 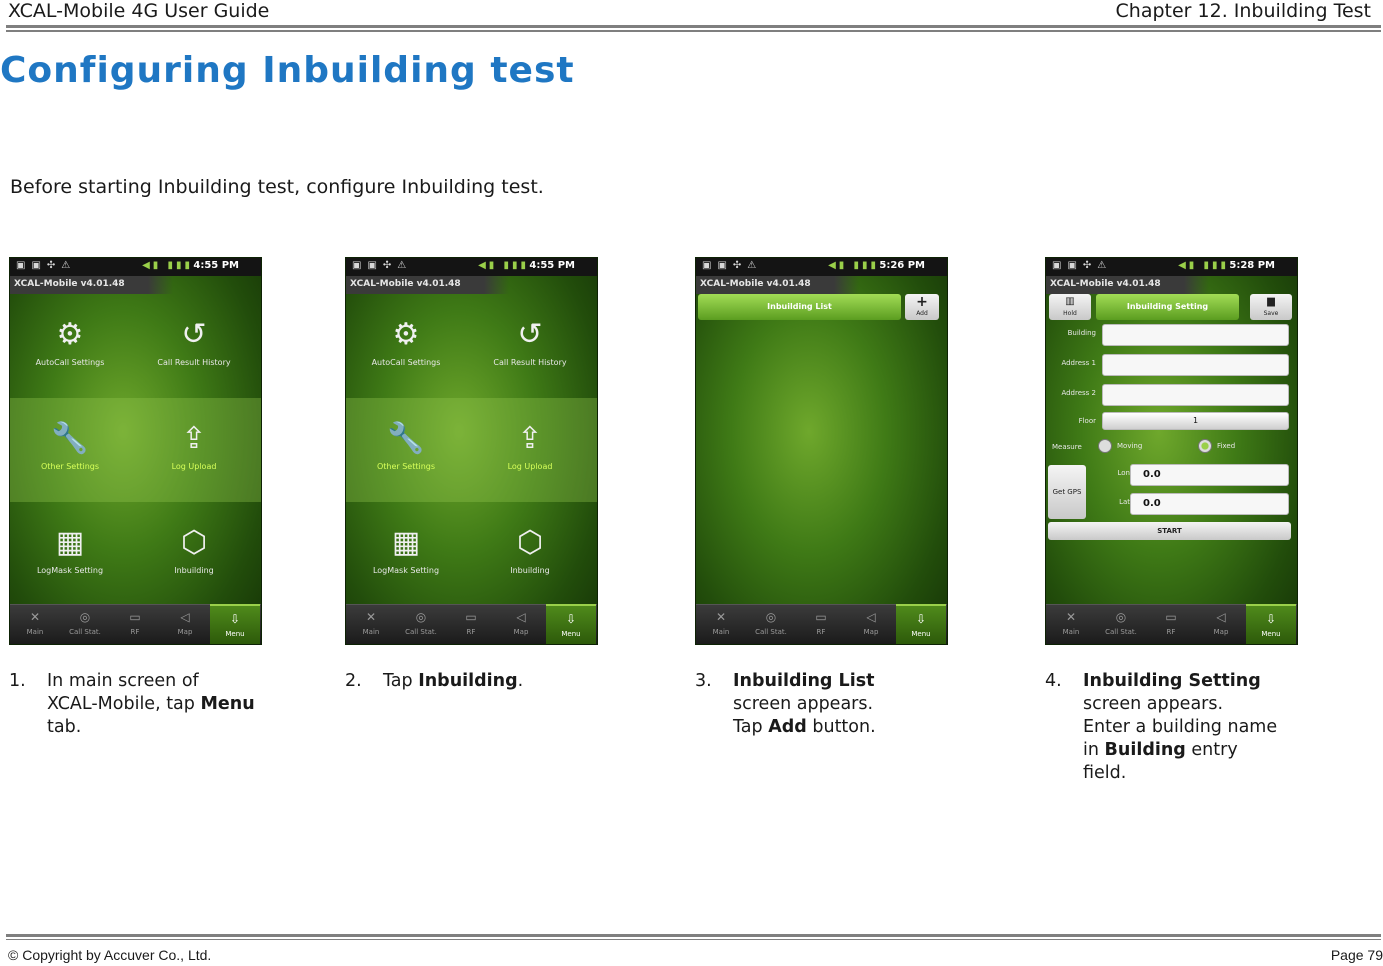 I want to click on step-line: screen appears., so click(x=803, y=704).